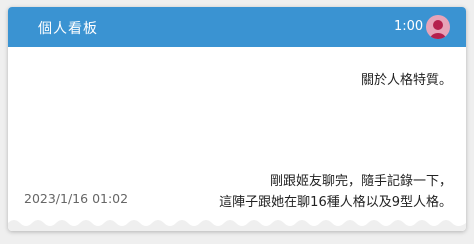  Describe the element at coordinates (406, 80) in the screenshot. I see `note-line-1: 關於人格特質。` at that location.